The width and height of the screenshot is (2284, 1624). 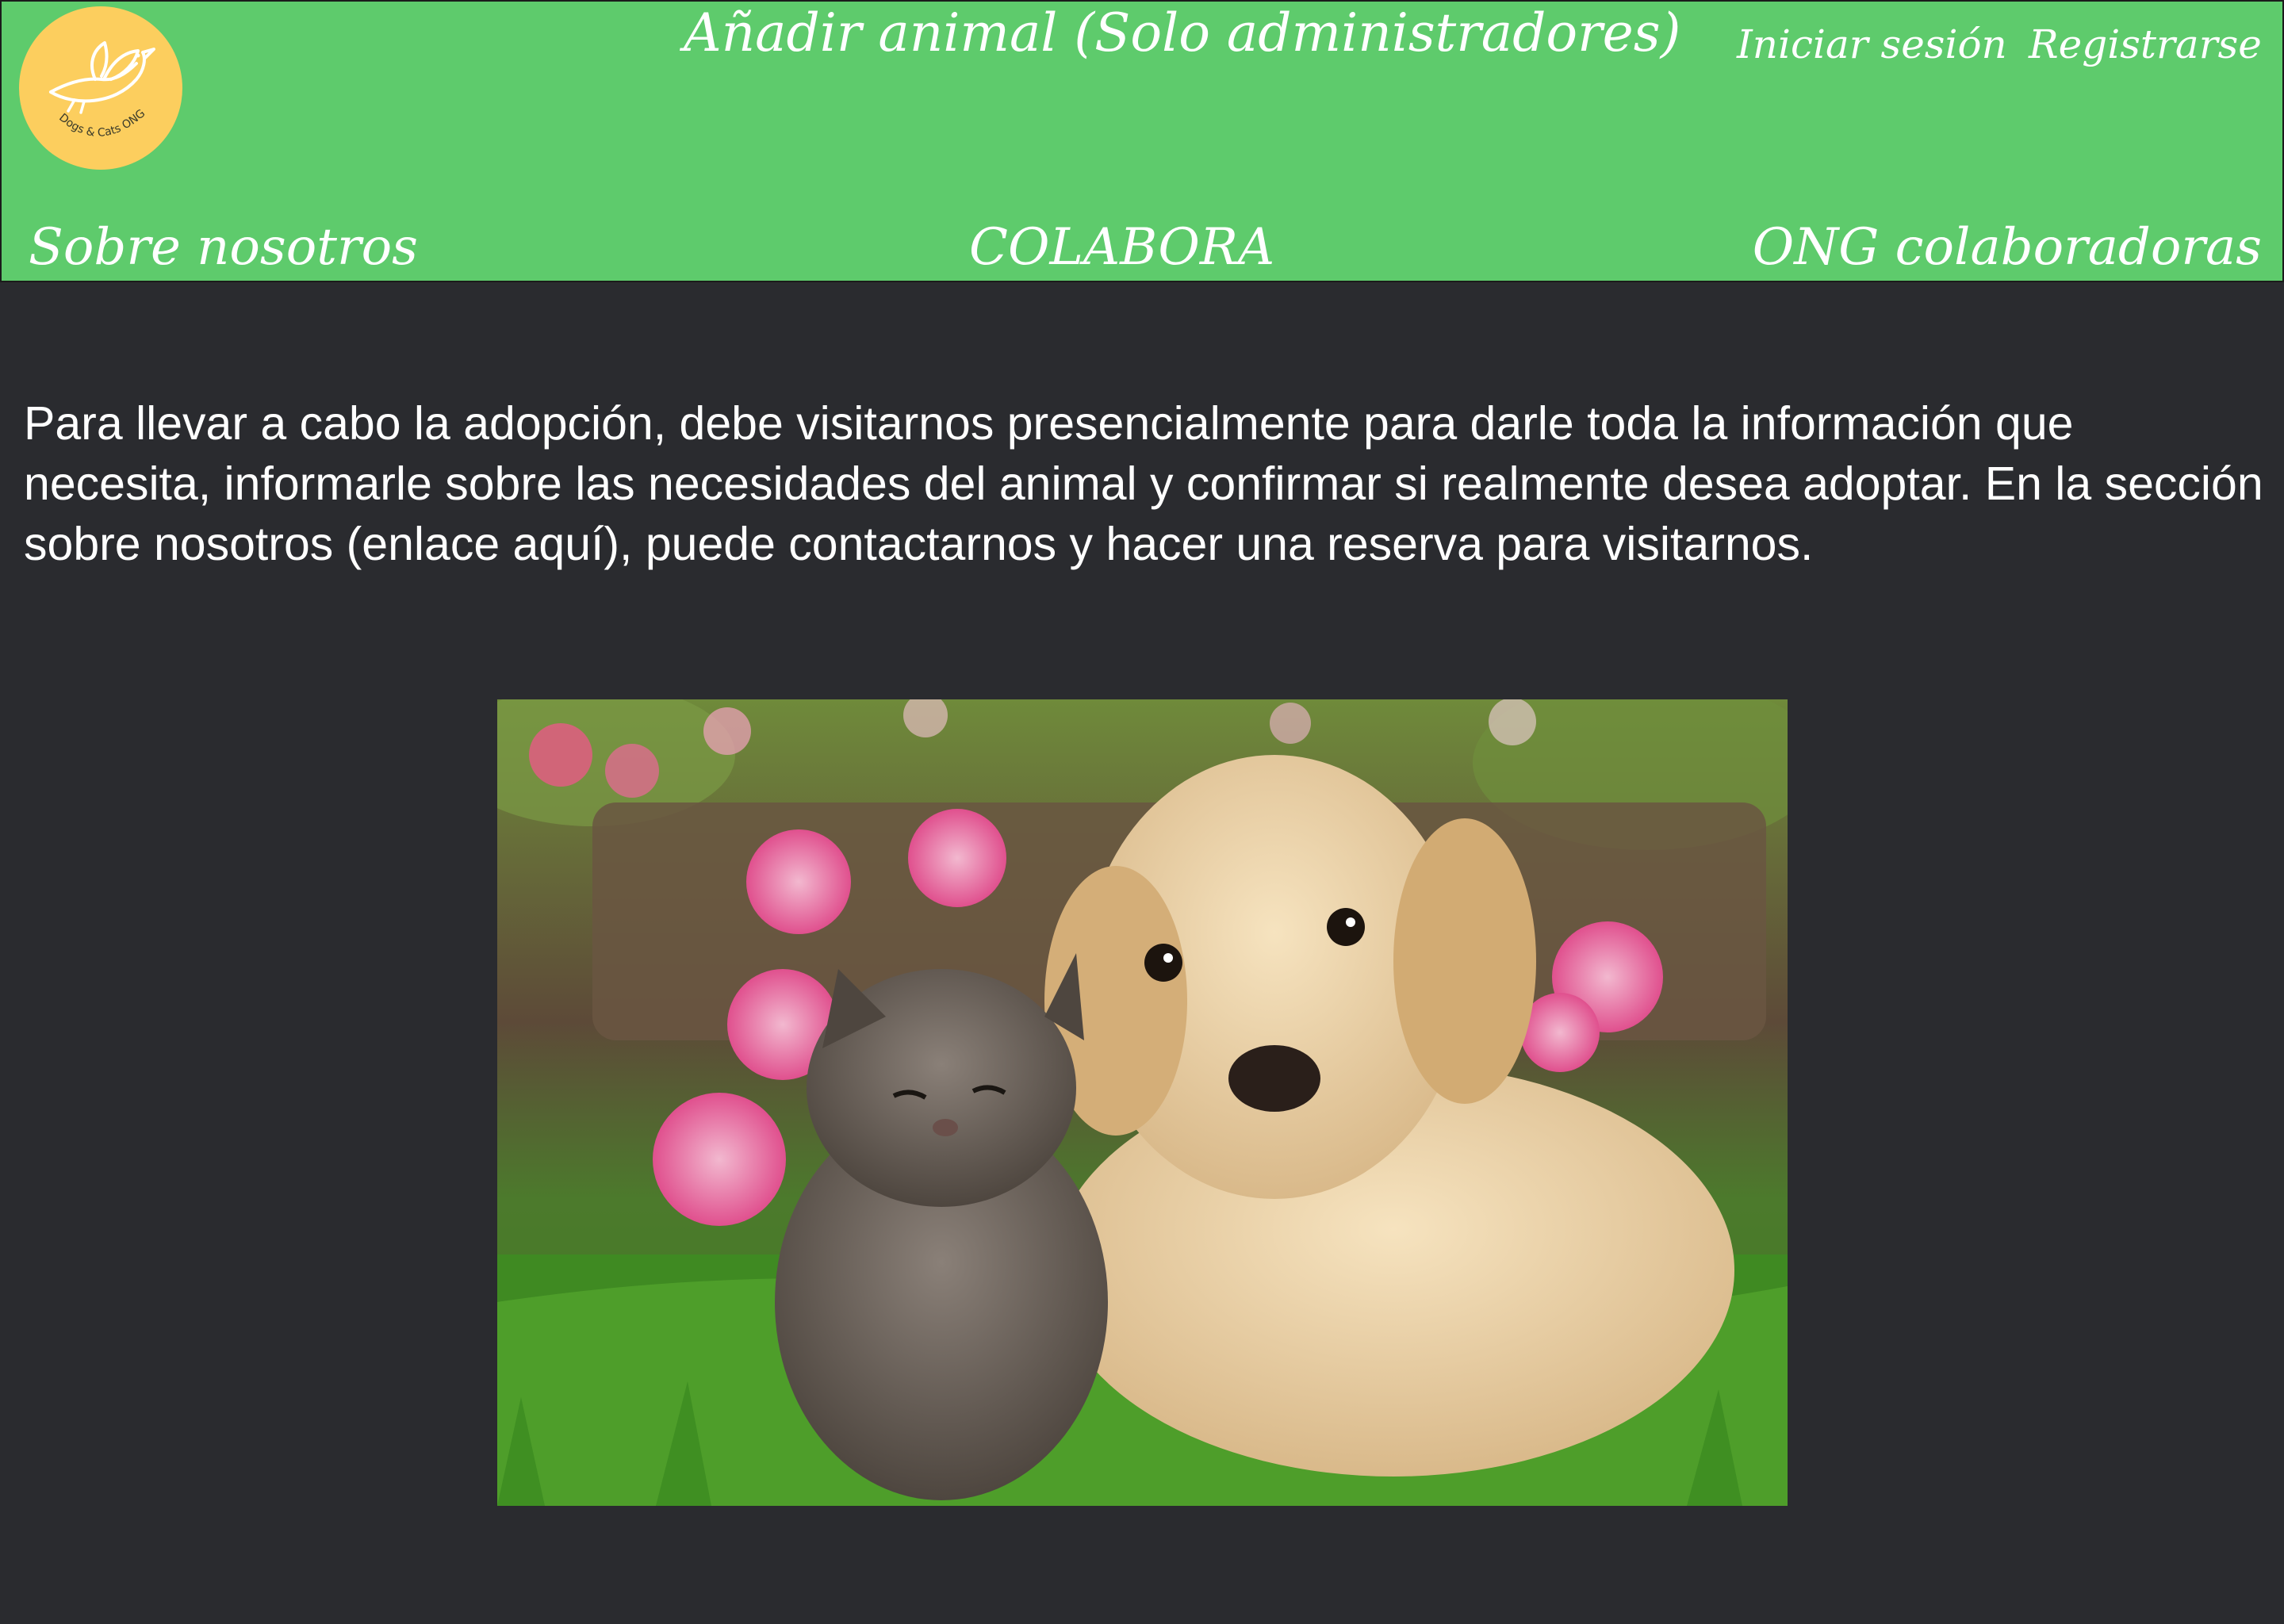 I want to click on logo-bird-icon: Dogs & Cats ONG, so click(x=102, y=90).